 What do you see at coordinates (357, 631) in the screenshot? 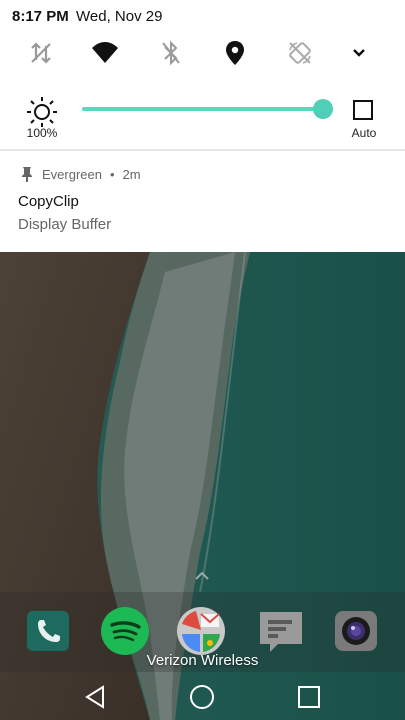
I see `camera-app-icon` at bounding box center [357, 631].